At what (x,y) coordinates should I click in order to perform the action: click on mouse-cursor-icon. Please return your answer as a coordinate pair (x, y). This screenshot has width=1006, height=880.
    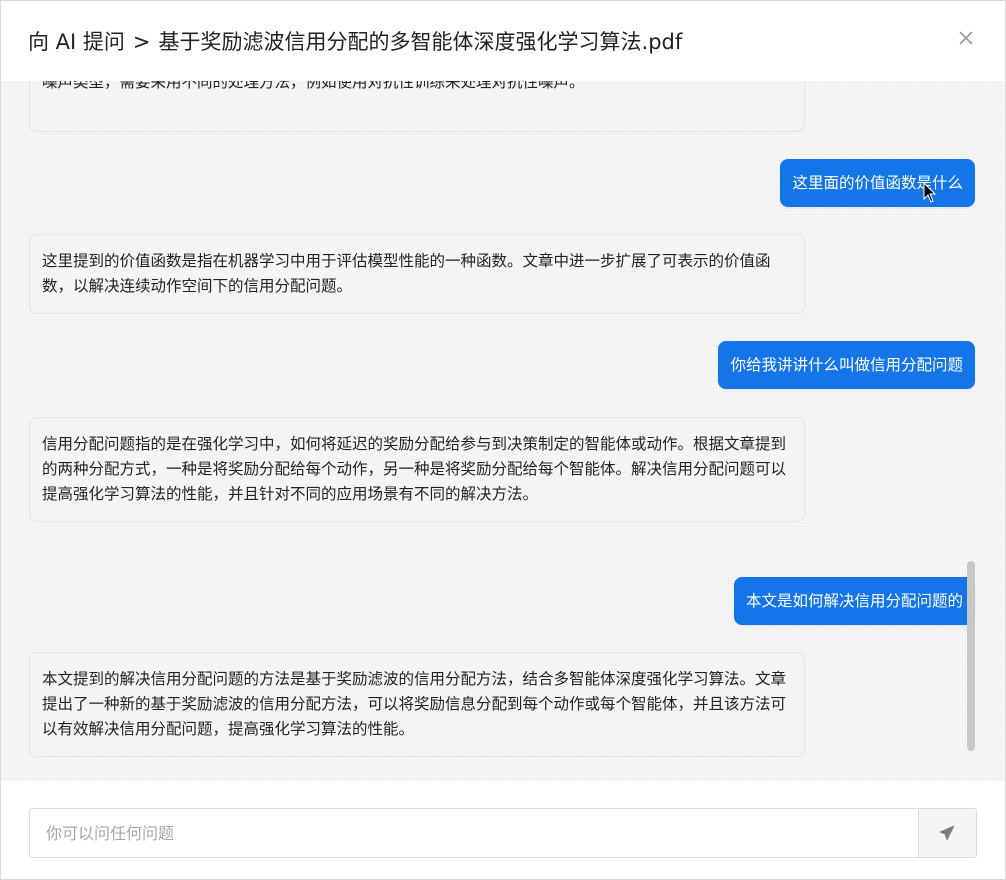
    Looking at the image, I should click on (930, 192).